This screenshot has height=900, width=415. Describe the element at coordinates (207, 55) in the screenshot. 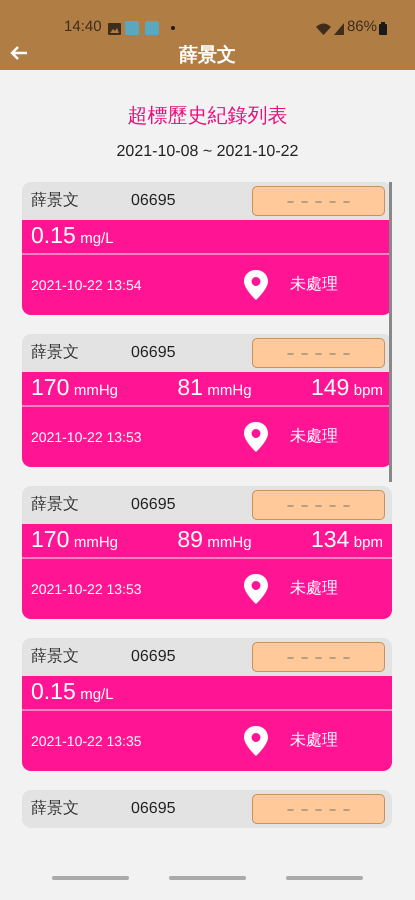

I see `header-title: 薛景文` at that location.